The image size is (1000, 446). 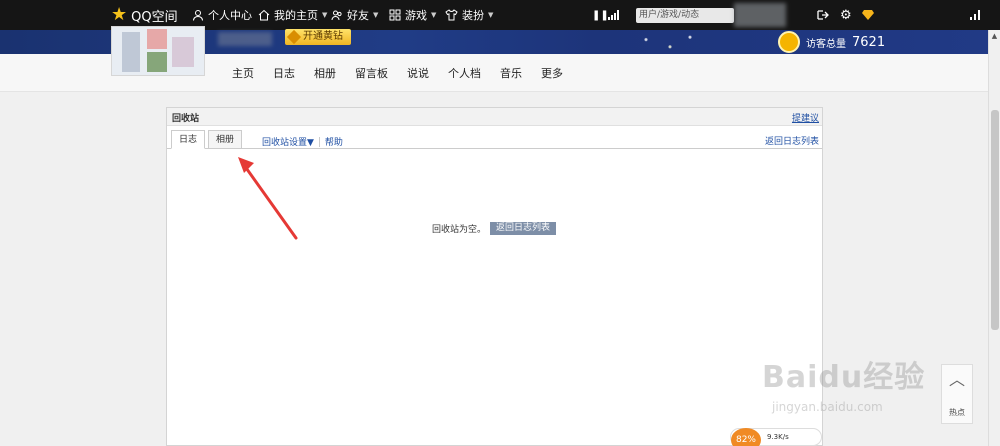 I want to click on gem-icon, so click(x=294, y=37).